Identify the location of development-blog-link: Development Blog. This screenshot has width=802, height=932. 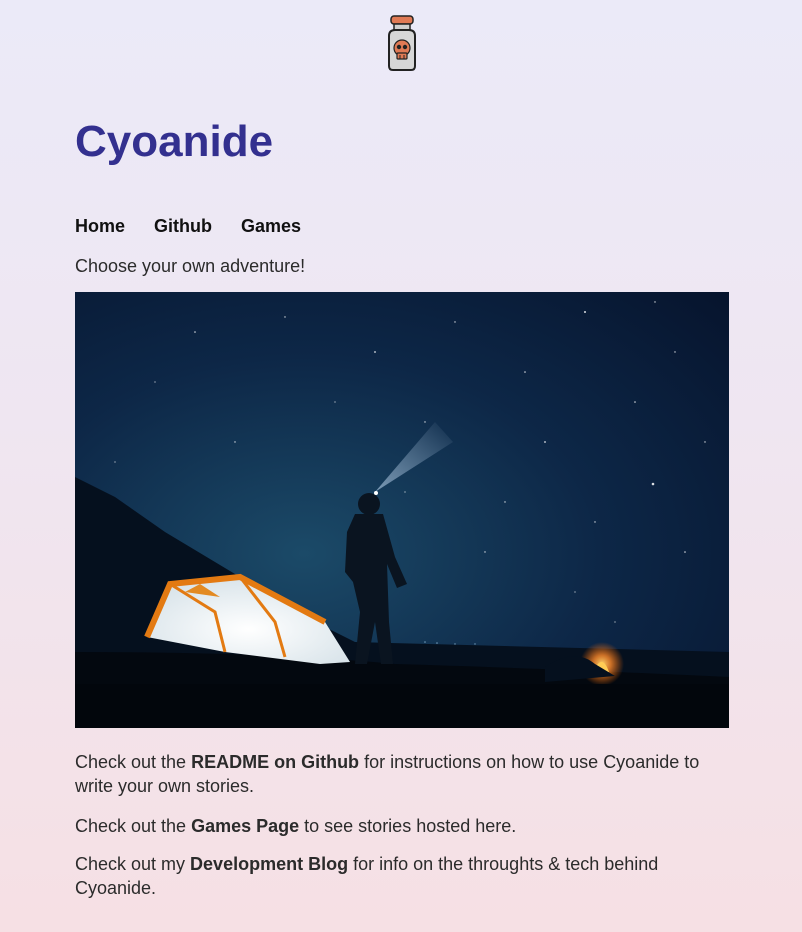
(269, 864).